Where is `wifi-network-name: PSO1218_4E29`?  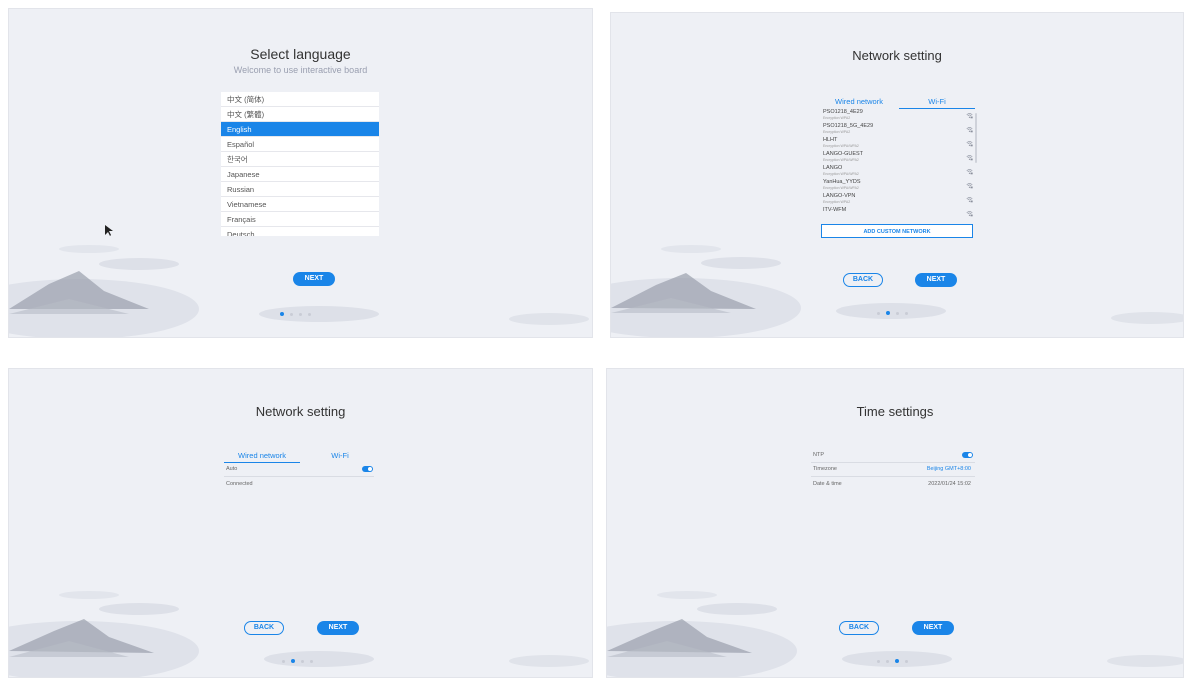 wifi-network-name: PSO1218_4E29 is located at coordinates (843, 112).